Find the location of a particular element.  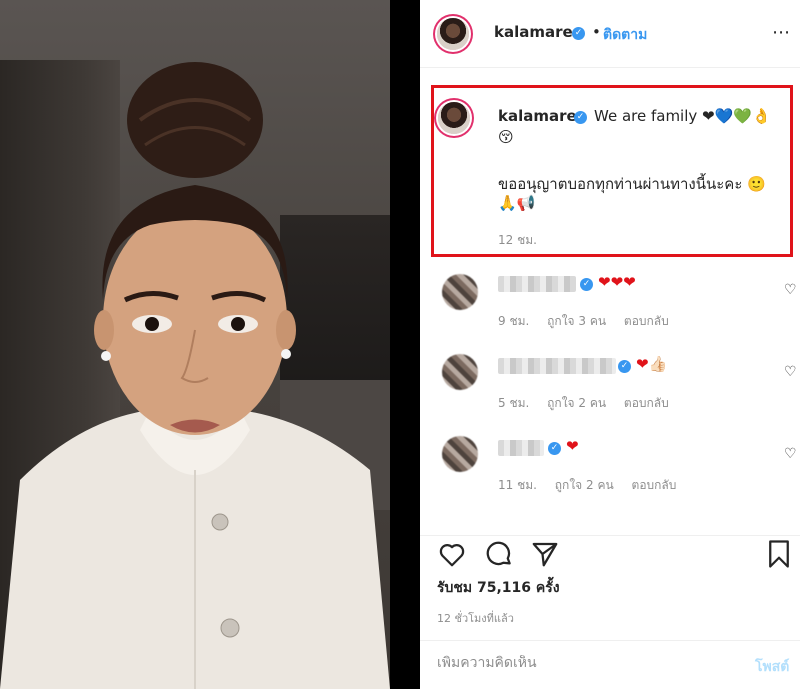

caption-timestamp: 12 ชม. is located at coordinates (517, 240).